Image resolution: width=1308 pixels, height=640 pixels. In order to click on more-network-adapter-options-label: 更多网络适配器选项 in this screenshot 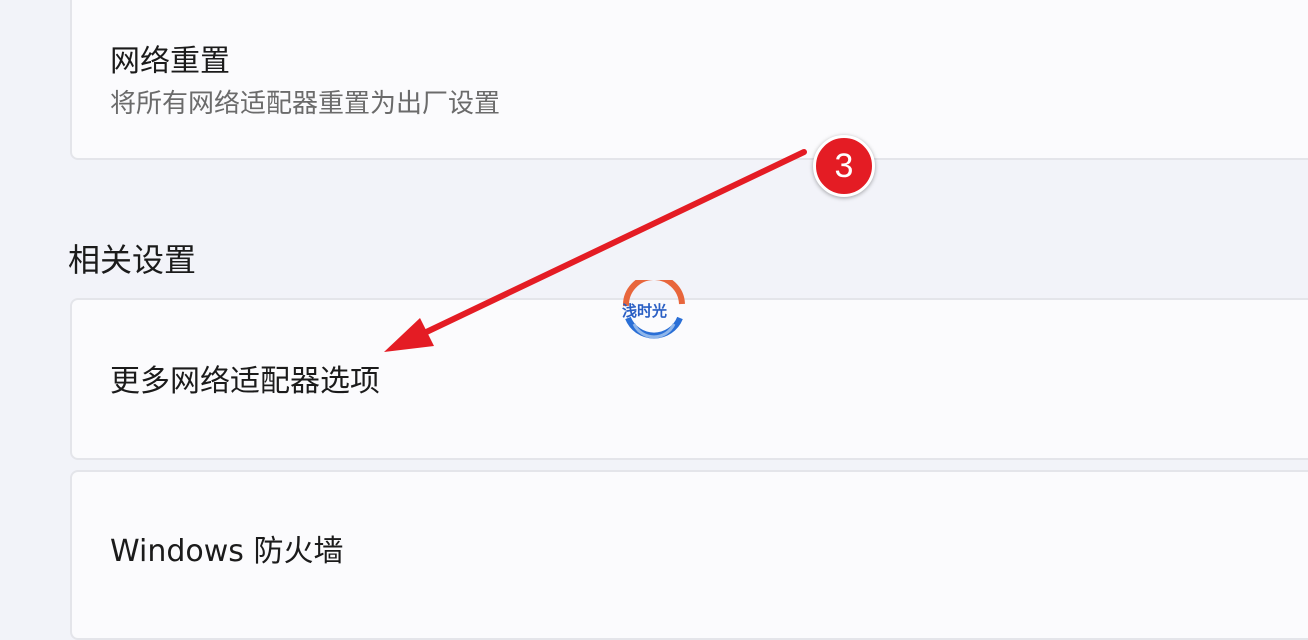, I will do `click(245, 381)`.